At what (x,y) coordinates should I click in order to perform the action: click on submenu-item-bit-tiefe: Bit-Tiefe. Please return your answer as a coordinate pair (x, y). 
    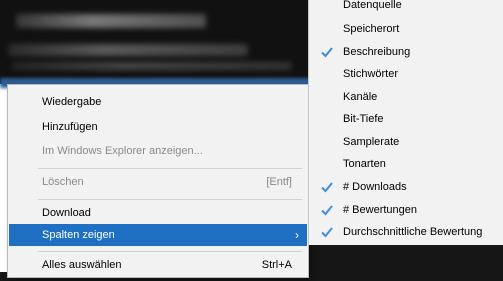
    Looking at the image, I should click on (406, 119).